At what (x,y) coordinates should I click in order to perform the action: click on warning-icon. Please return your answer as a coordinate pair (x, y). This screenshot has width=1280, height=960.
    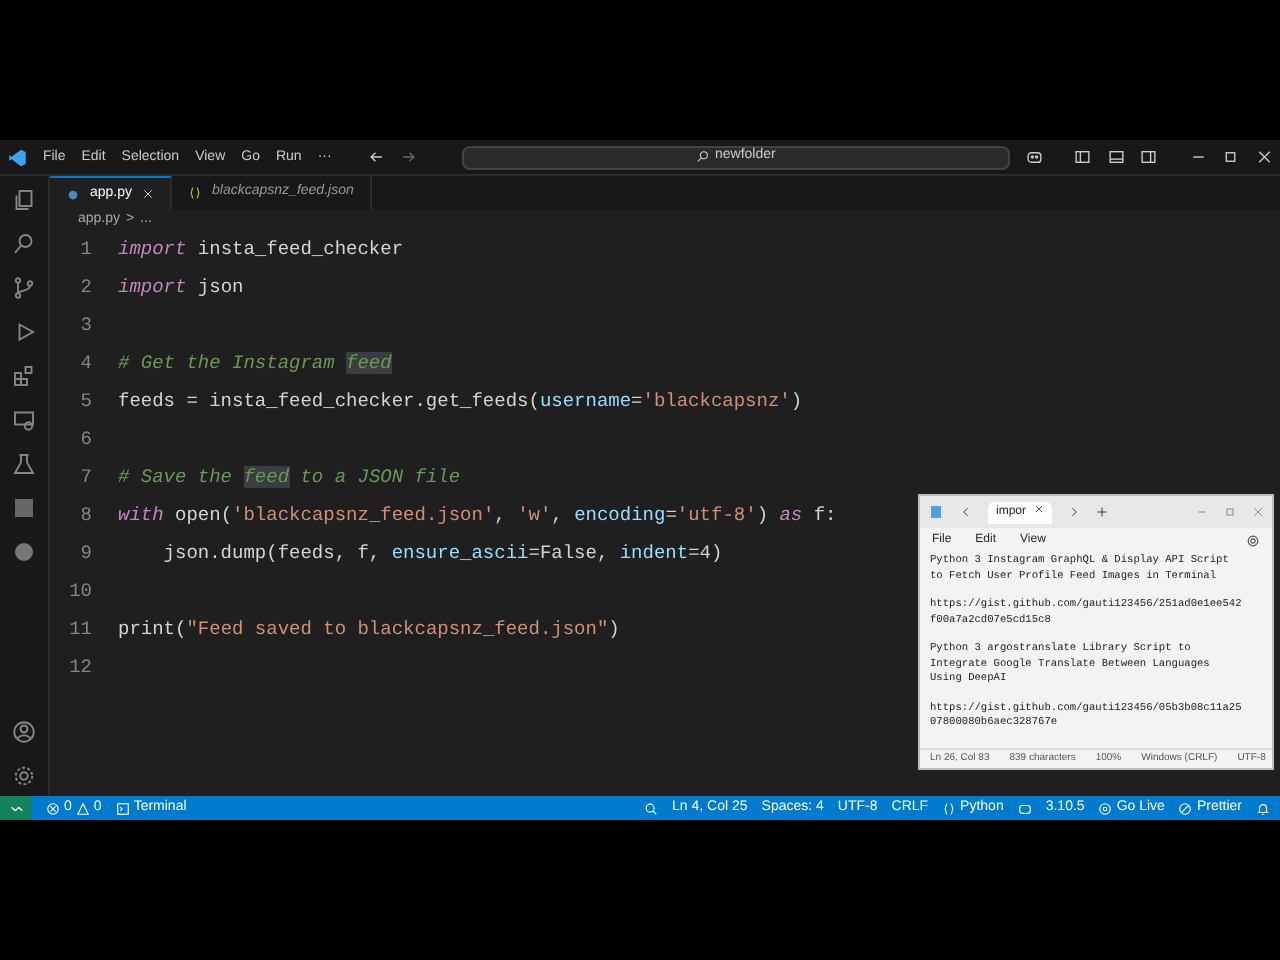
    Looking at the image, I should click on (82, 808).